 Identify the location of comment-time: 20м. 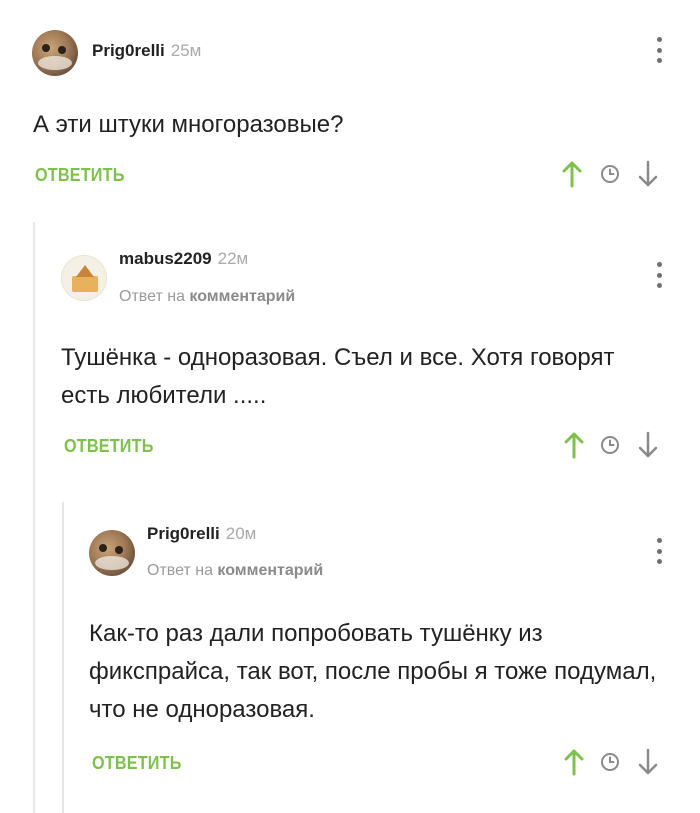
(241, 533).